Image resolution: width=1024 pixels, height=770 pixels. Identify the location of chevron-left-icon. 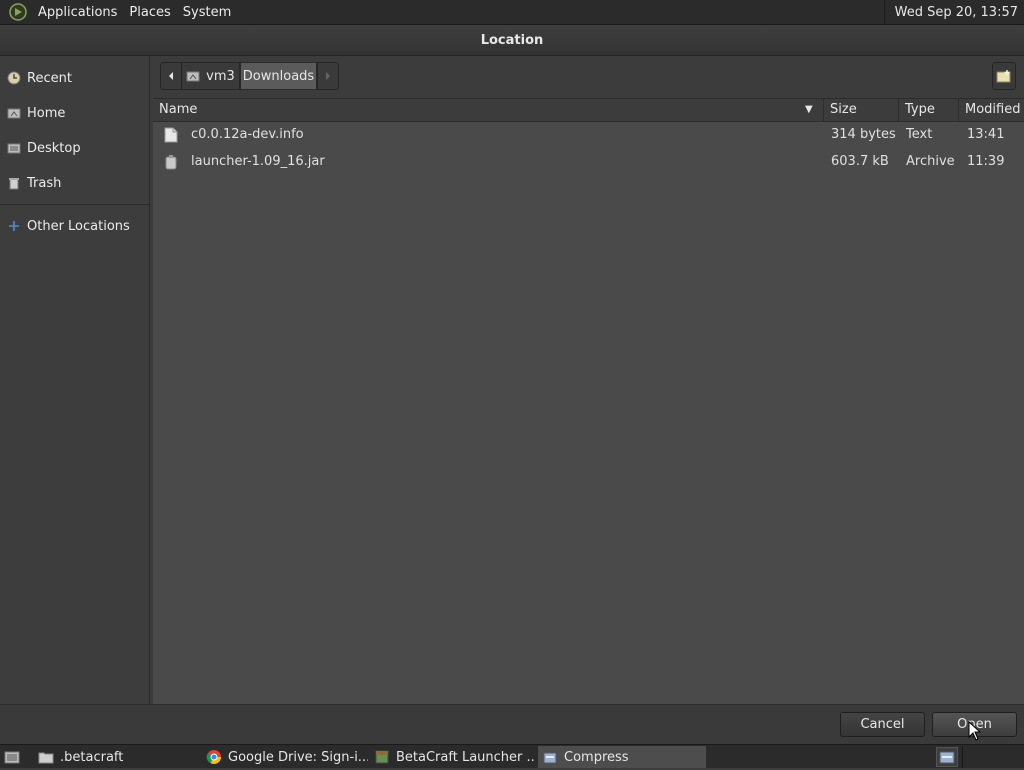
(171, 76).